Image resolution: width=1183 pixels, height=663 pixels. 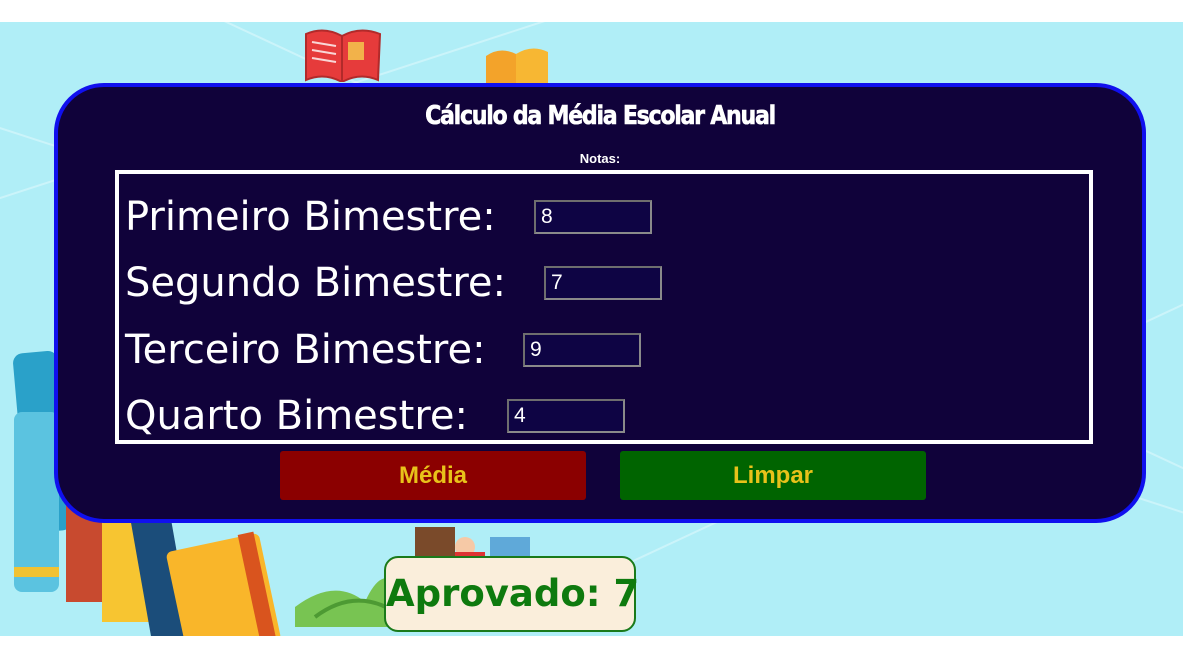 I want to click on quarto-bimestre-input, so click(x=566, y=416).